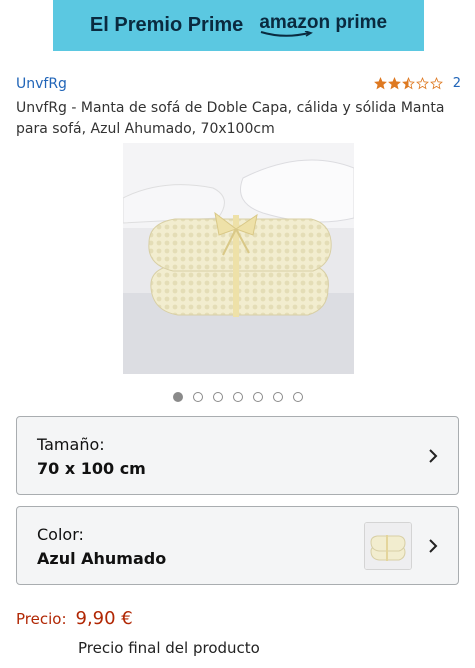 The width and height of the screenshot is (475, 668). What do you see at coordinates (323, 22) in the screenshot?
I see `amazon-prime-wordmark: amazon prime` at bounding box center [323, 22].